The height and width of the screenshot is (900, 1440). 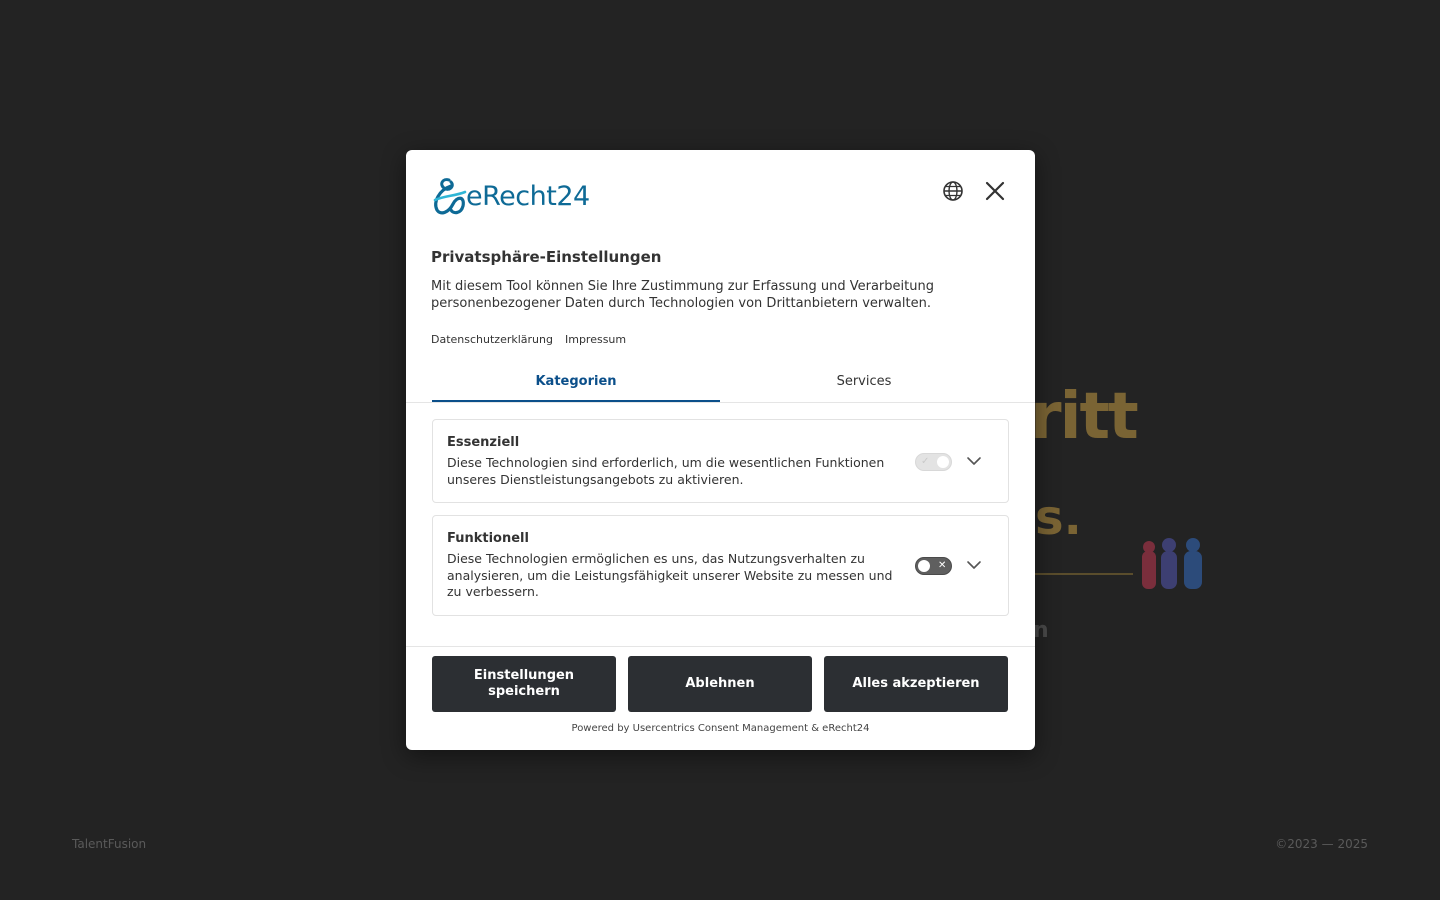 I want to click on background-footer-copyright: ©2023 — 2025, so click(x=1321, y=844).